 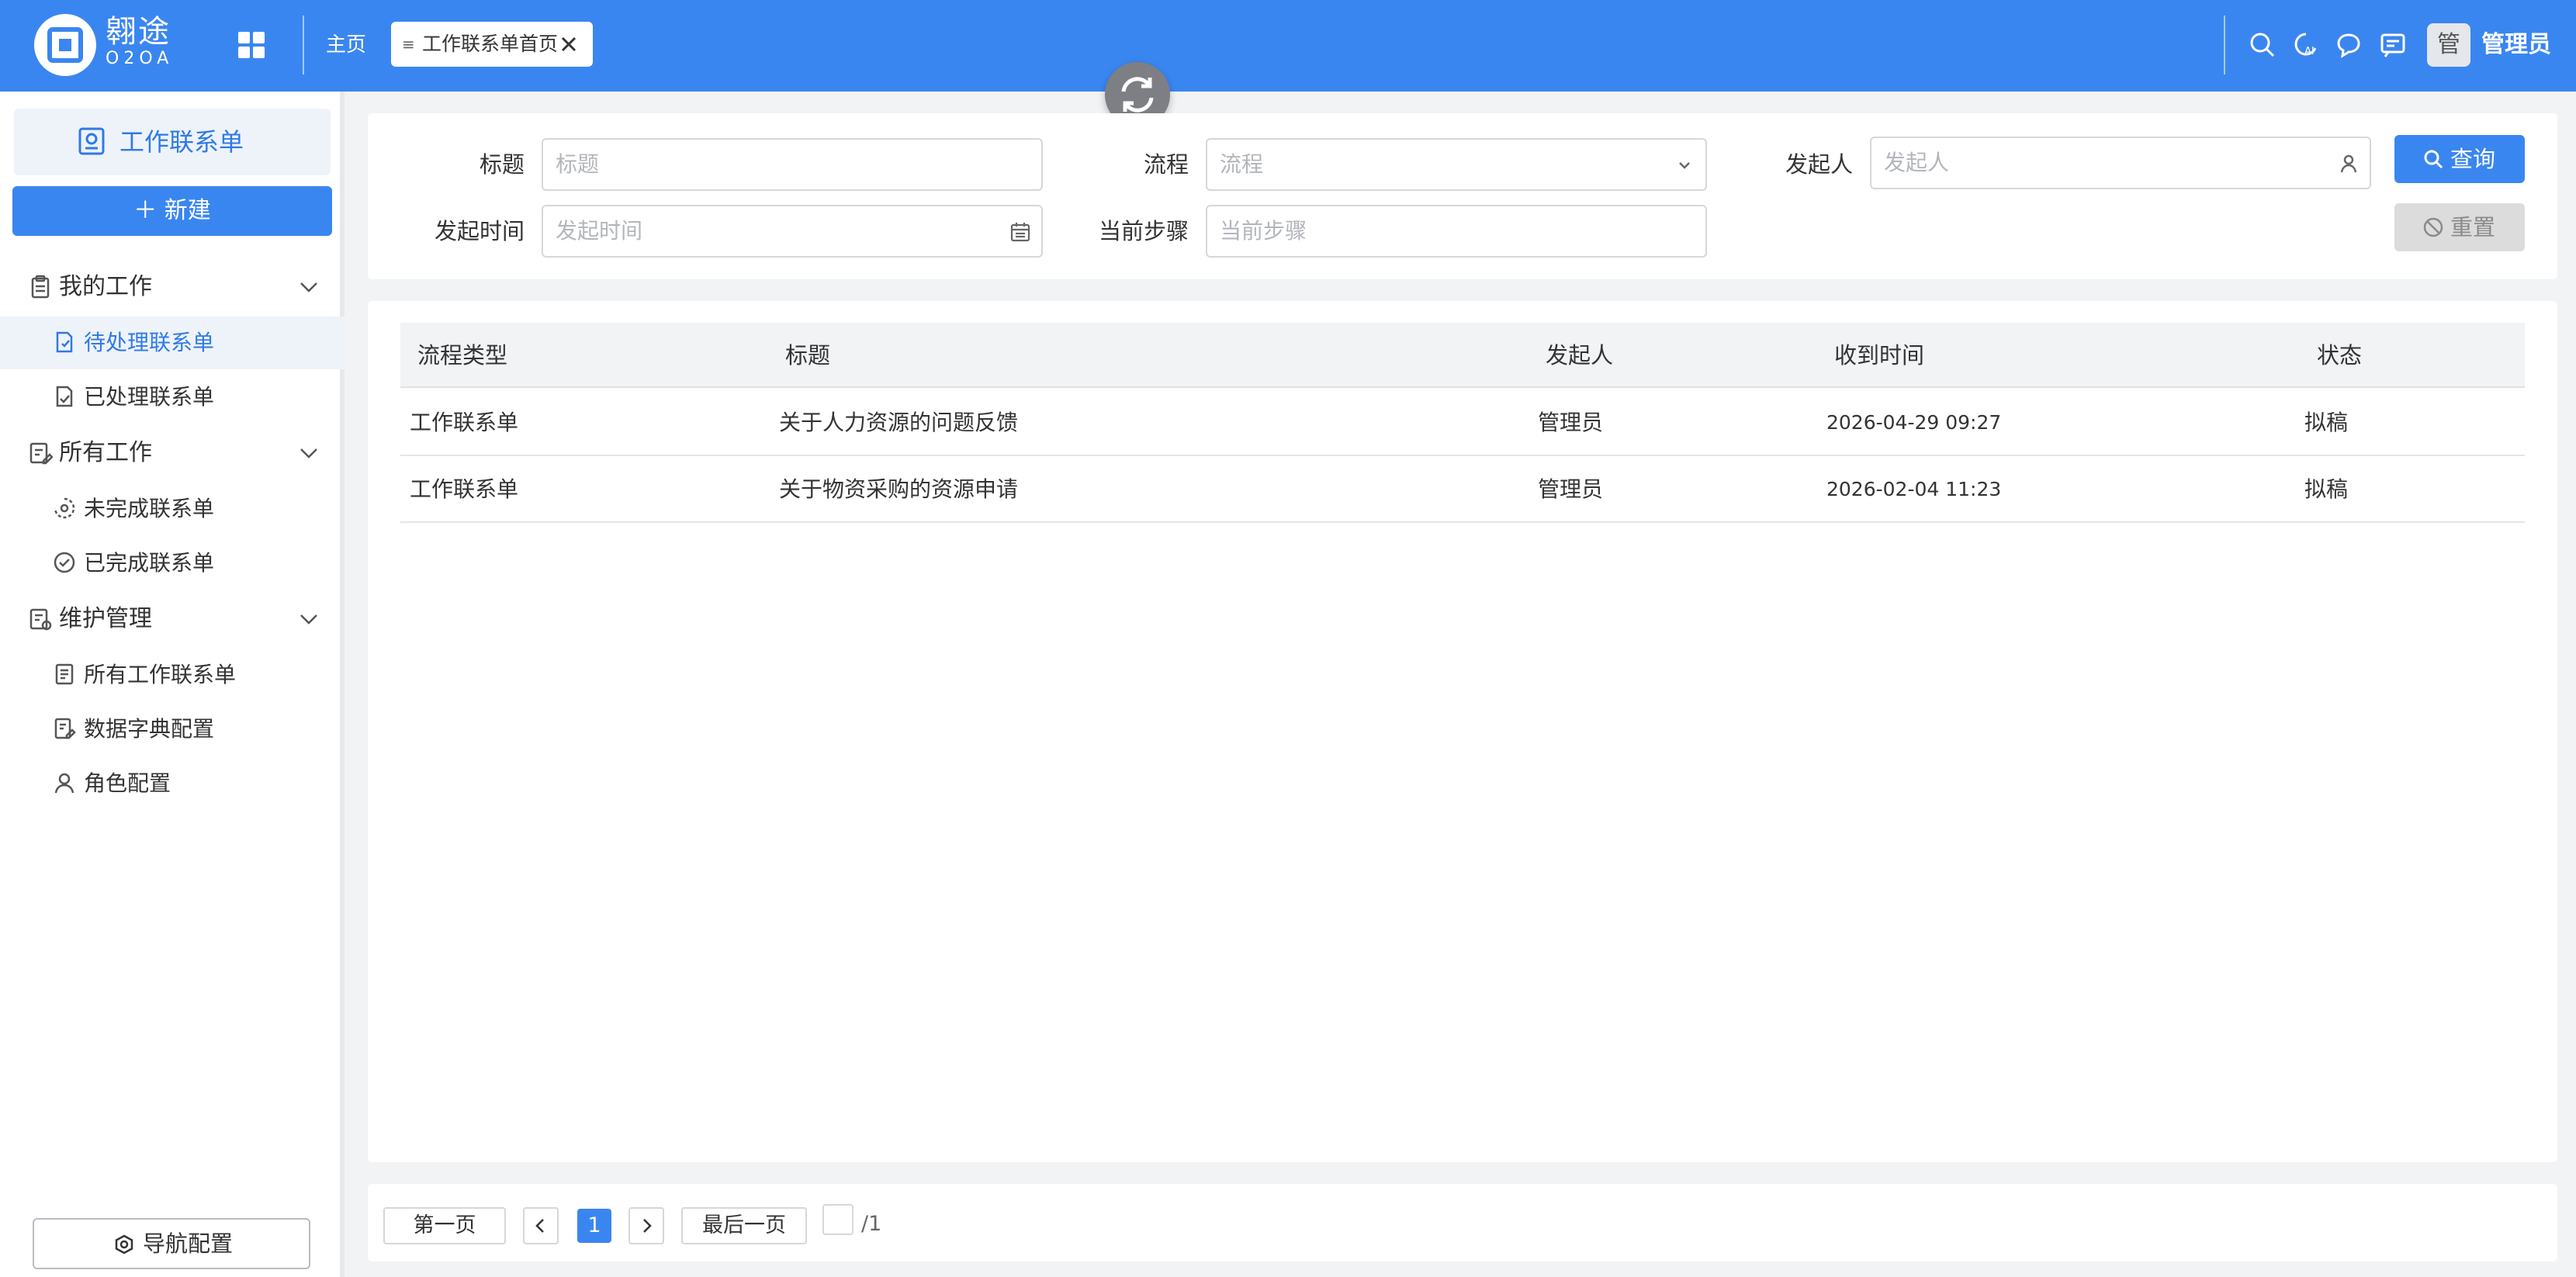 I want to click on check-circle-icon, so click(x=64, y=562).